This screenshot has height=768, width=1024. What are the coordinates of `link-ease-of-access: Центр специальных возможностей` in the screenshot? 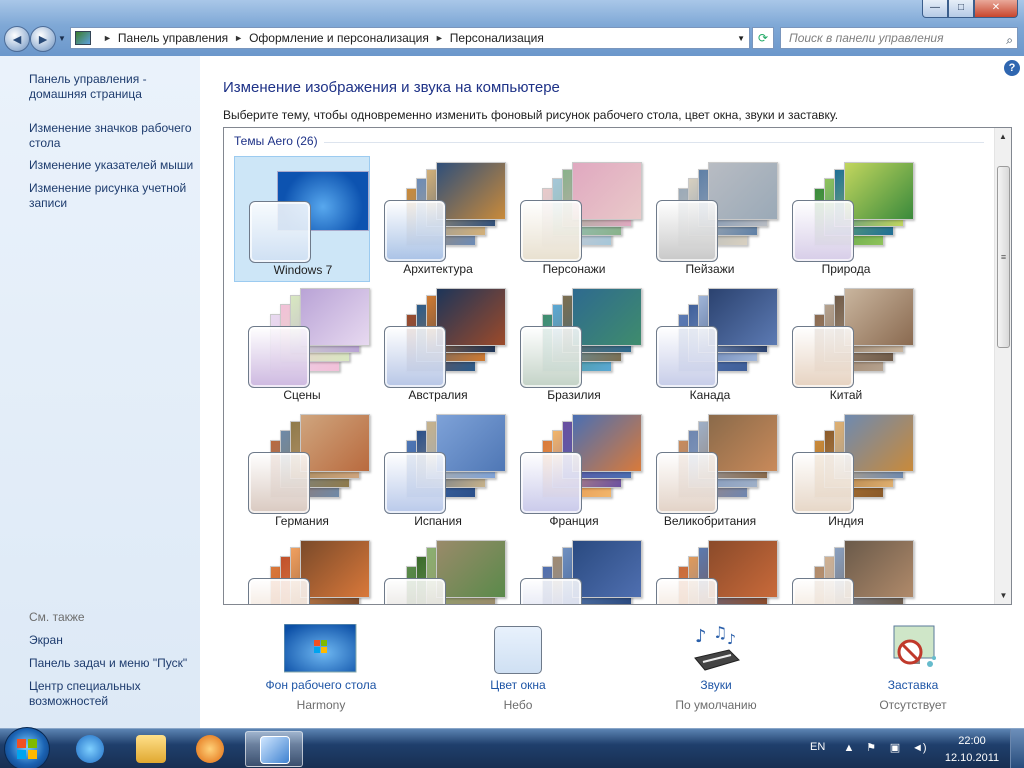 It's located at (114, 694).